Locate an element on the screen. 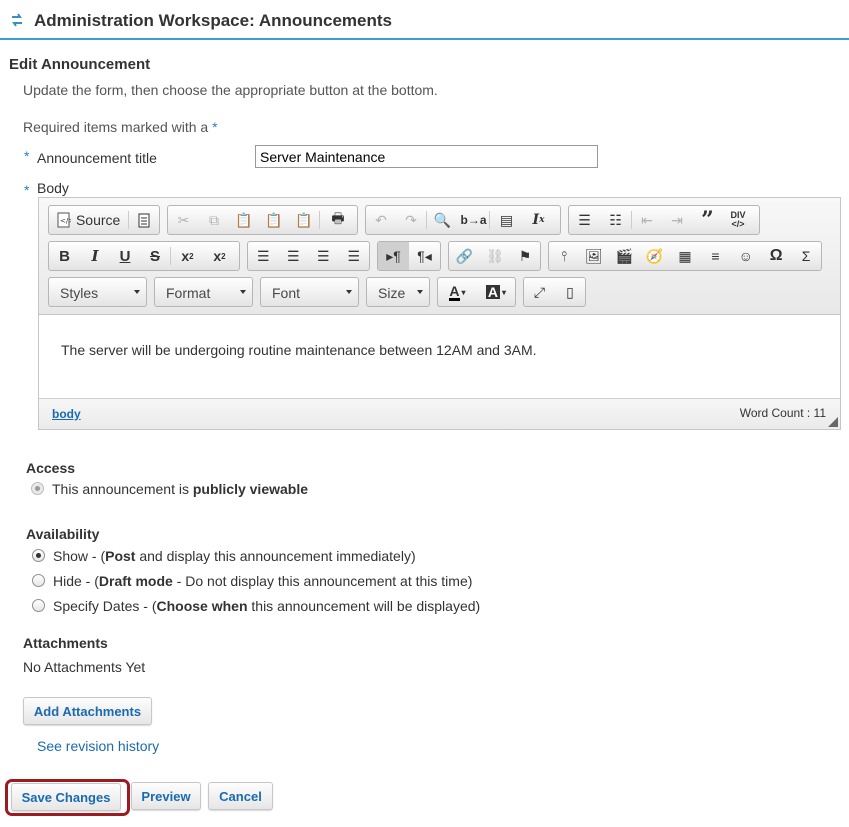 This screenshot has height=827, width=849. styles-label: Styles is located at coordinates (79, 293).